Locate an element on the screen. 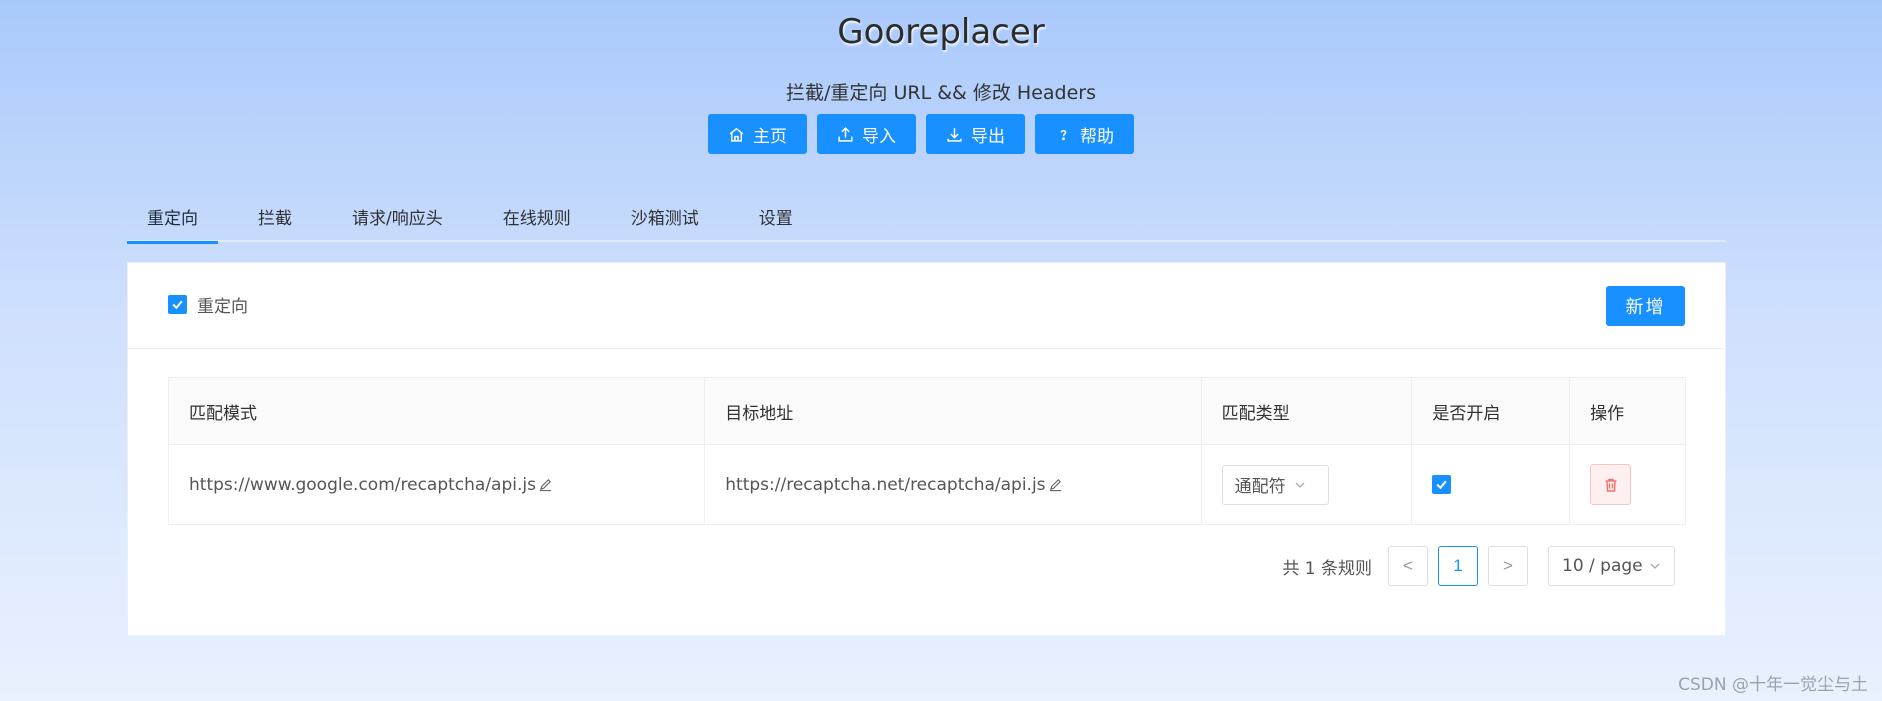 The height and width of the screenshot is (701, 1882). toolbar: 主页 导入 导出 帮助 is located at coordinates (921, 134).